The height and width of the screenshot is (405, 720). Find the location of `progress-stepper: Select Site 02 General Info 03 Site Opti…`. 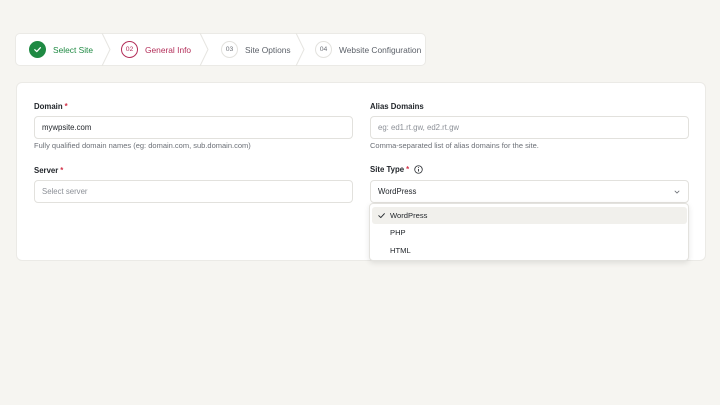

progress-stepper: Select Site 02 General Info 03 Site Opti… is located at coordinates (220, 49).